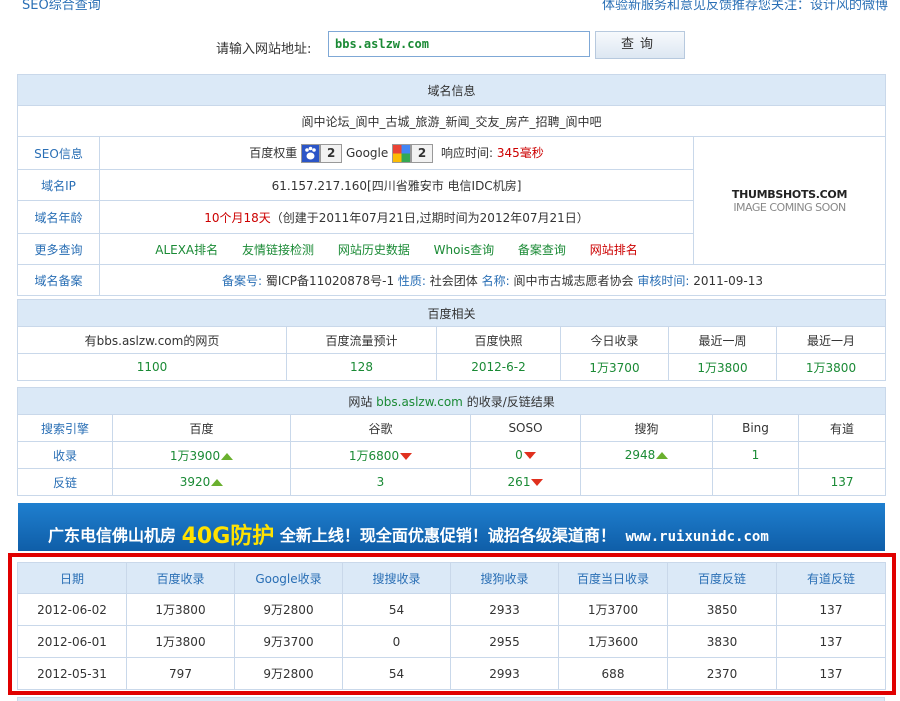 The height and width of the screenshot is (701, 900). What do you see at coordinates (411, 280) in the screenshot?
I see `icp-nature-label: 性质:` at bounding box center [411, 280].